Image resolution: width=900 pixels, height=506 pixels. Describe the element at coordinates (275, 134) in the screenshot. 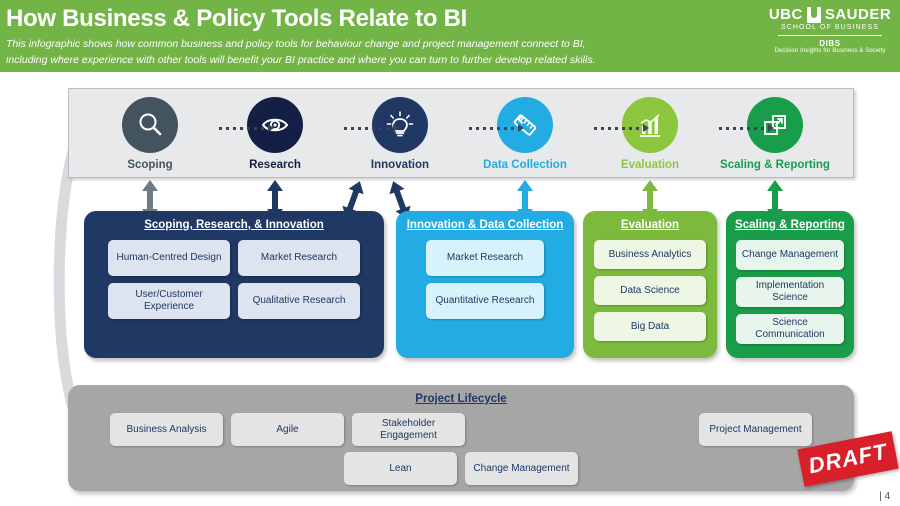

I see `process-stage-research: Research` at that location.